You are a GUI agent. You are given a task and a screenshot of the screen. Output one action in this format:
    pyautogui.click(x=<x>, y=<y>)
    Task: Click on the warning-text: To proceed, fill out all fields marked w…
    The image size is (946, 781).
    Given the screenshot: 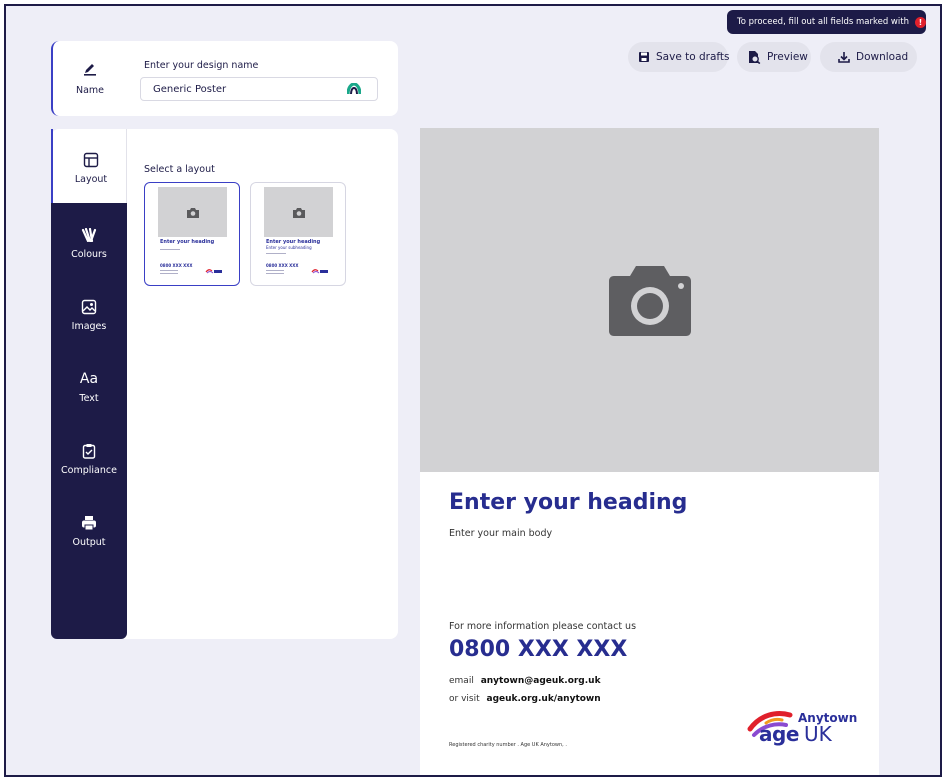 What is the action you would take?
    pyautogui.click(x=823, y=22)
    